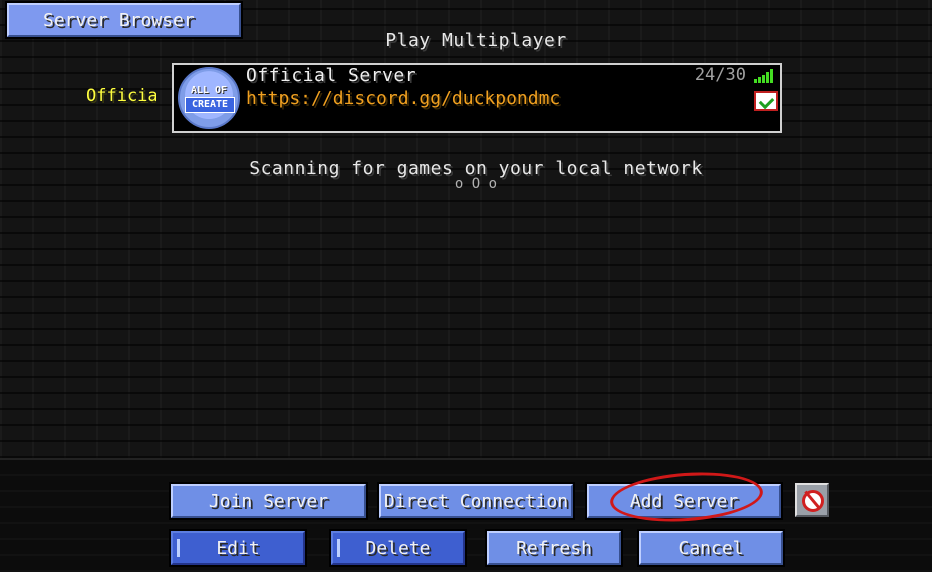 Image resolution: width=932 pixels, height=572 pixels. Describe the element at coordinates (812, 500) in the screenshot. I see `no-chat-reporting-icon` at that location.